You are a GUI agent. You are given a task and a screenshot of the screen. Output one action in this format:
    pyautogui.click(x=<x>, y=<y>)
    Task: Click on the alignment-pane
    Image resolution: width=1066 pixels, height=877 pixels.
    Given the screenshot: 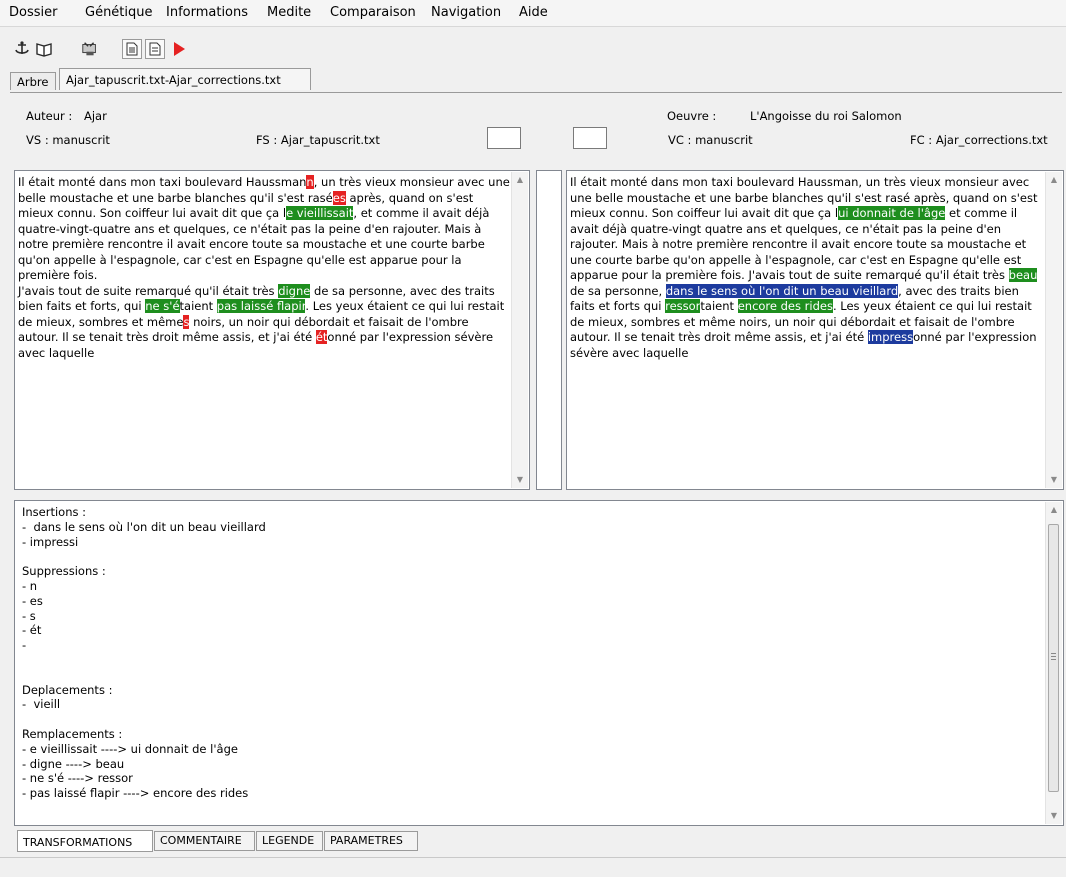 What is the action you would take?
    pyautogui.click(x=549, y=330)
    